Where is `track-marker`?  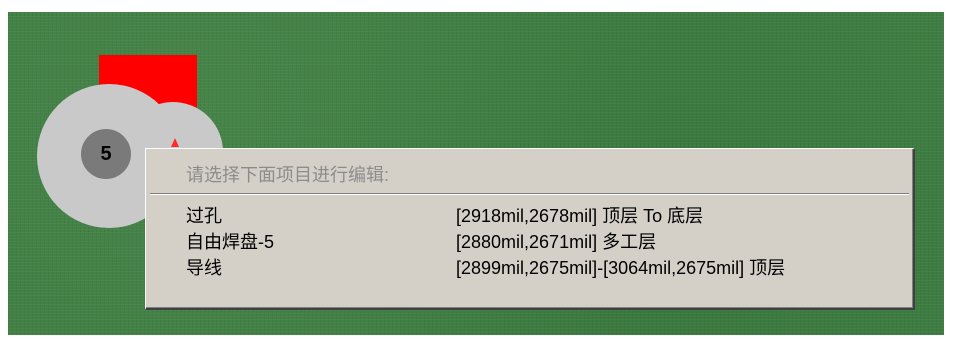 track-marker is located at coordinates (175, 142).